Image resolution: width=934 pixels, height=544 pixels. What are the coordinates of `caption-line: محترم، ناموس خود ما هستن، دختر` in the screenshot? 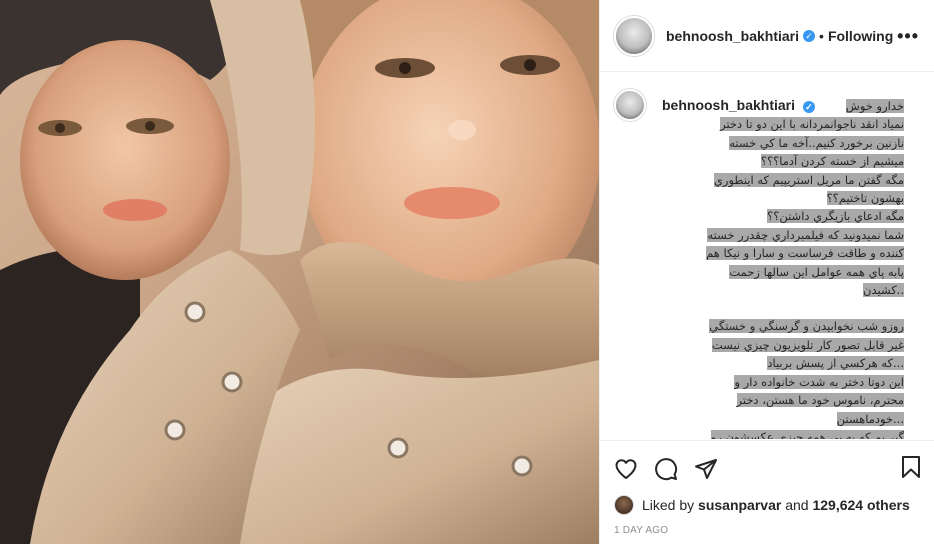 It's located at (820, 400).